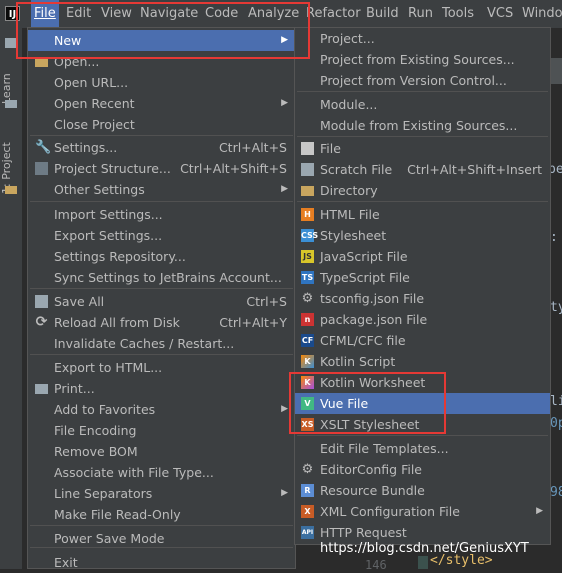 The width and height of the screenshot is (562, 573). Describe the element at coordinates (500, 14) in the screenshot. I see `menu-vcs: VCS` at that location.